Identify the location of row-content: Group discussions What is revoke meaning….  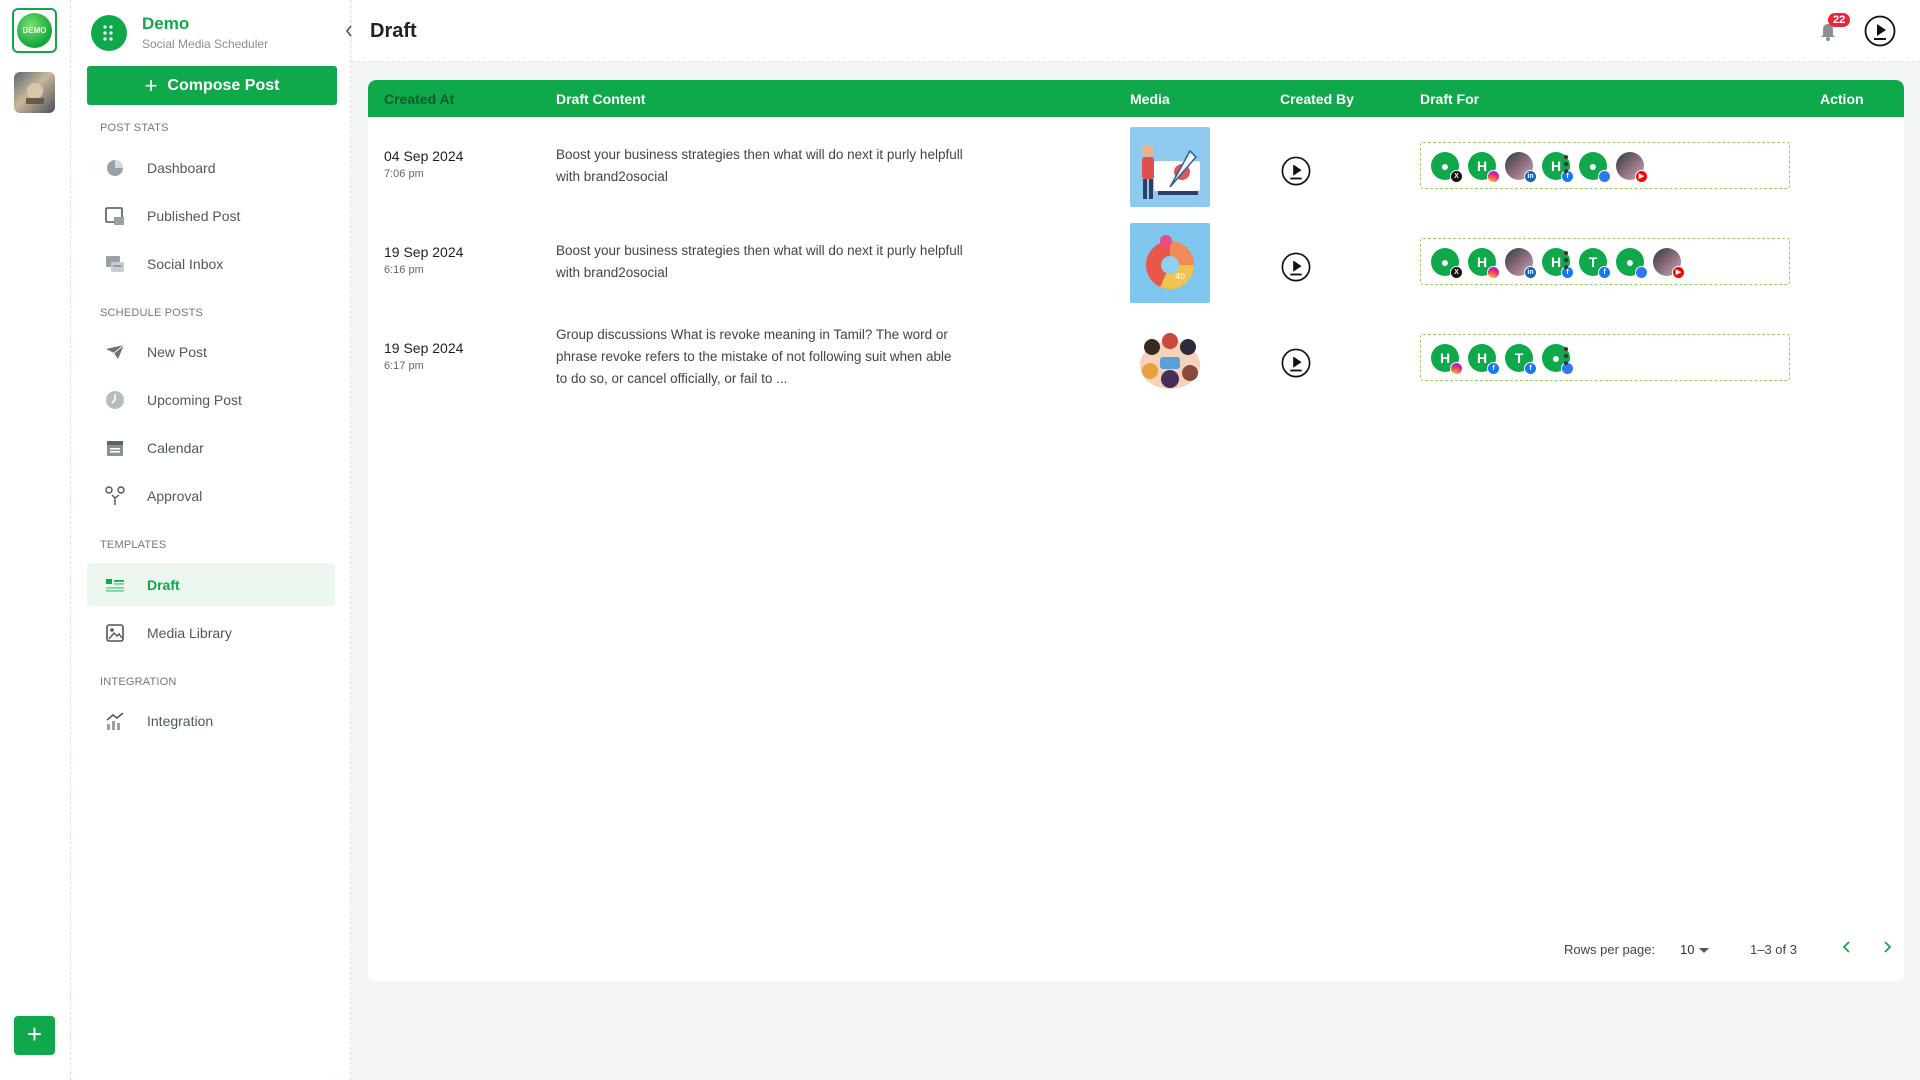
(754, 356).